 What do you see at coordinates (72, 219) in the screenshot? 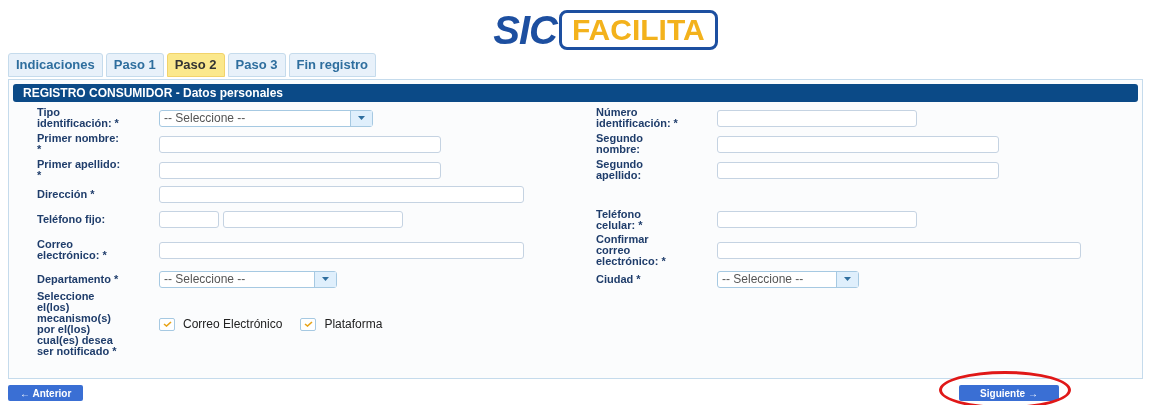
I see `field-label: Teléfono fijo:` at bounding box center [72, 219].